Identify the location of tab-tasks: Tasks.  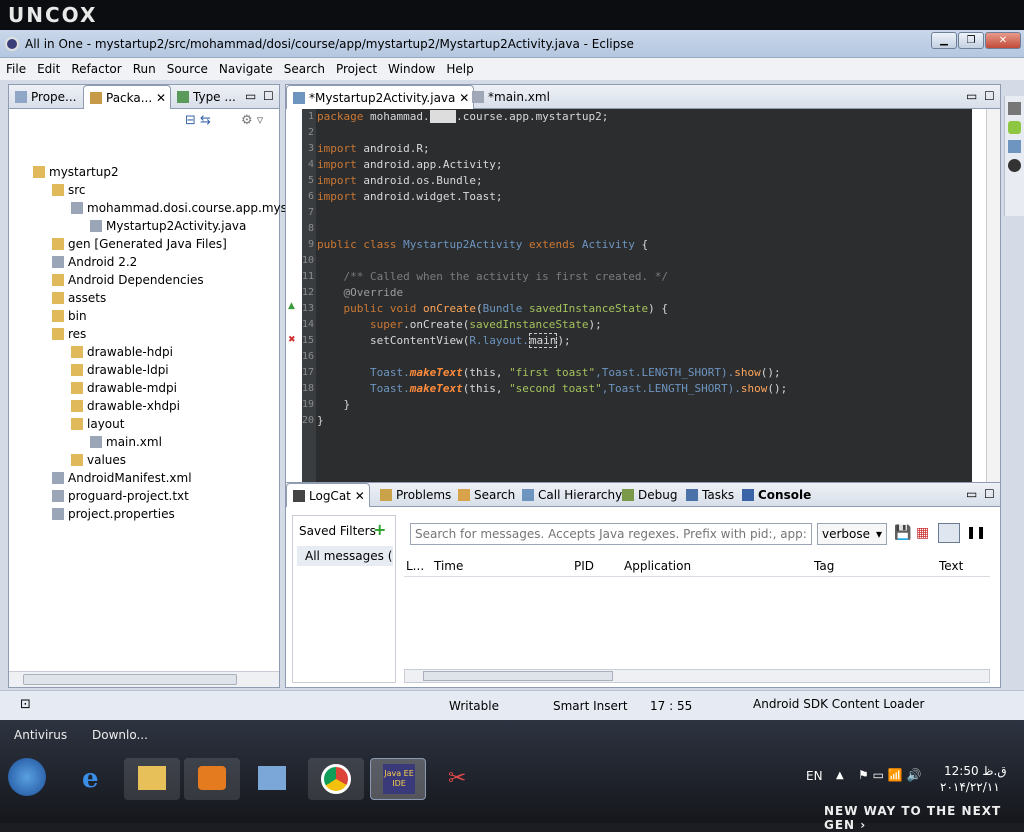
(709, 495).